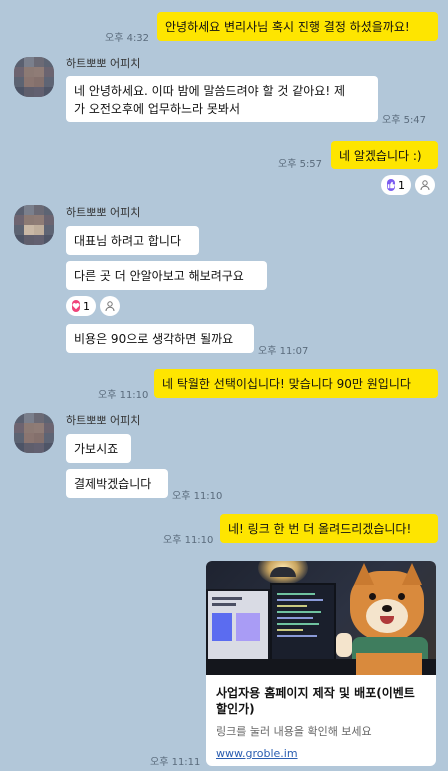 The width and height of the screenshot is (448, 771). What do you see at coordinates (296, 383) in the screenshot?
I see `my-message-bubble: 네 탁월한 선택이십니다! 맞습니다 90만 원입니다` at bounding box center [296, 383].